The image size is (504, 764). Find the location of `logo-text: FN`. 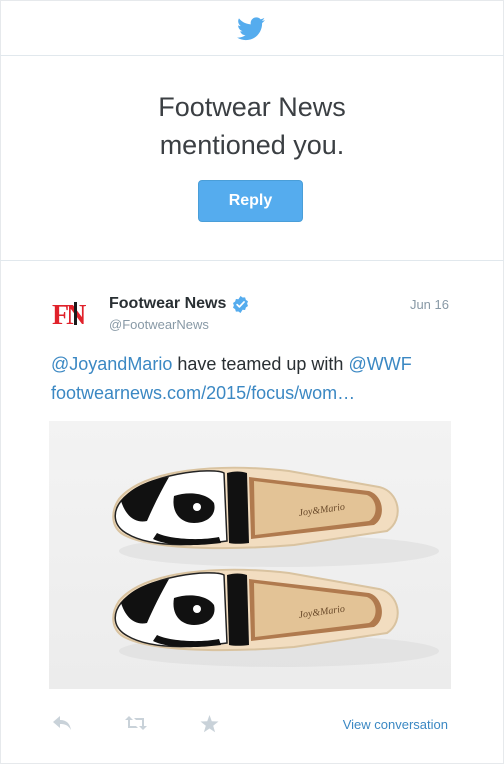

logo-text: FN is located at coordinates (69, 314).